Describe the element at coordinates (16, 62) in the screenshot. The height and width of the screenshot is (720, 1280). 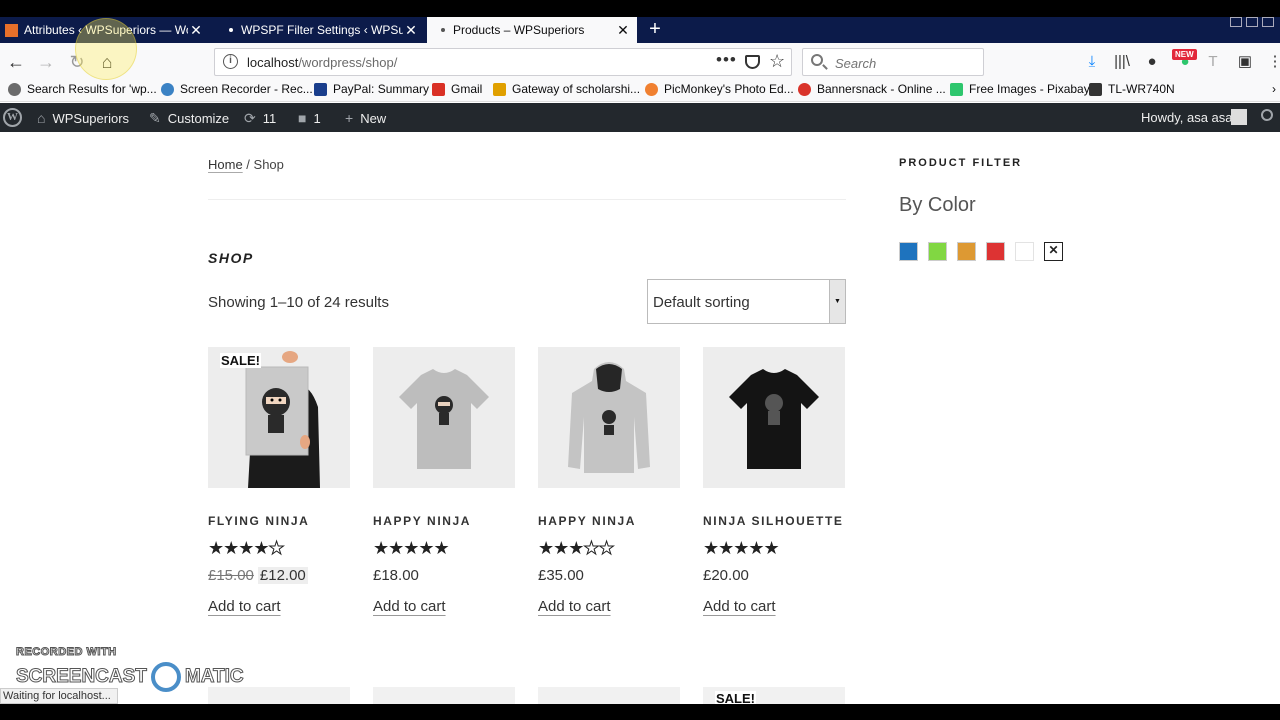
I see `back-arrow-icon: ←` at that location.